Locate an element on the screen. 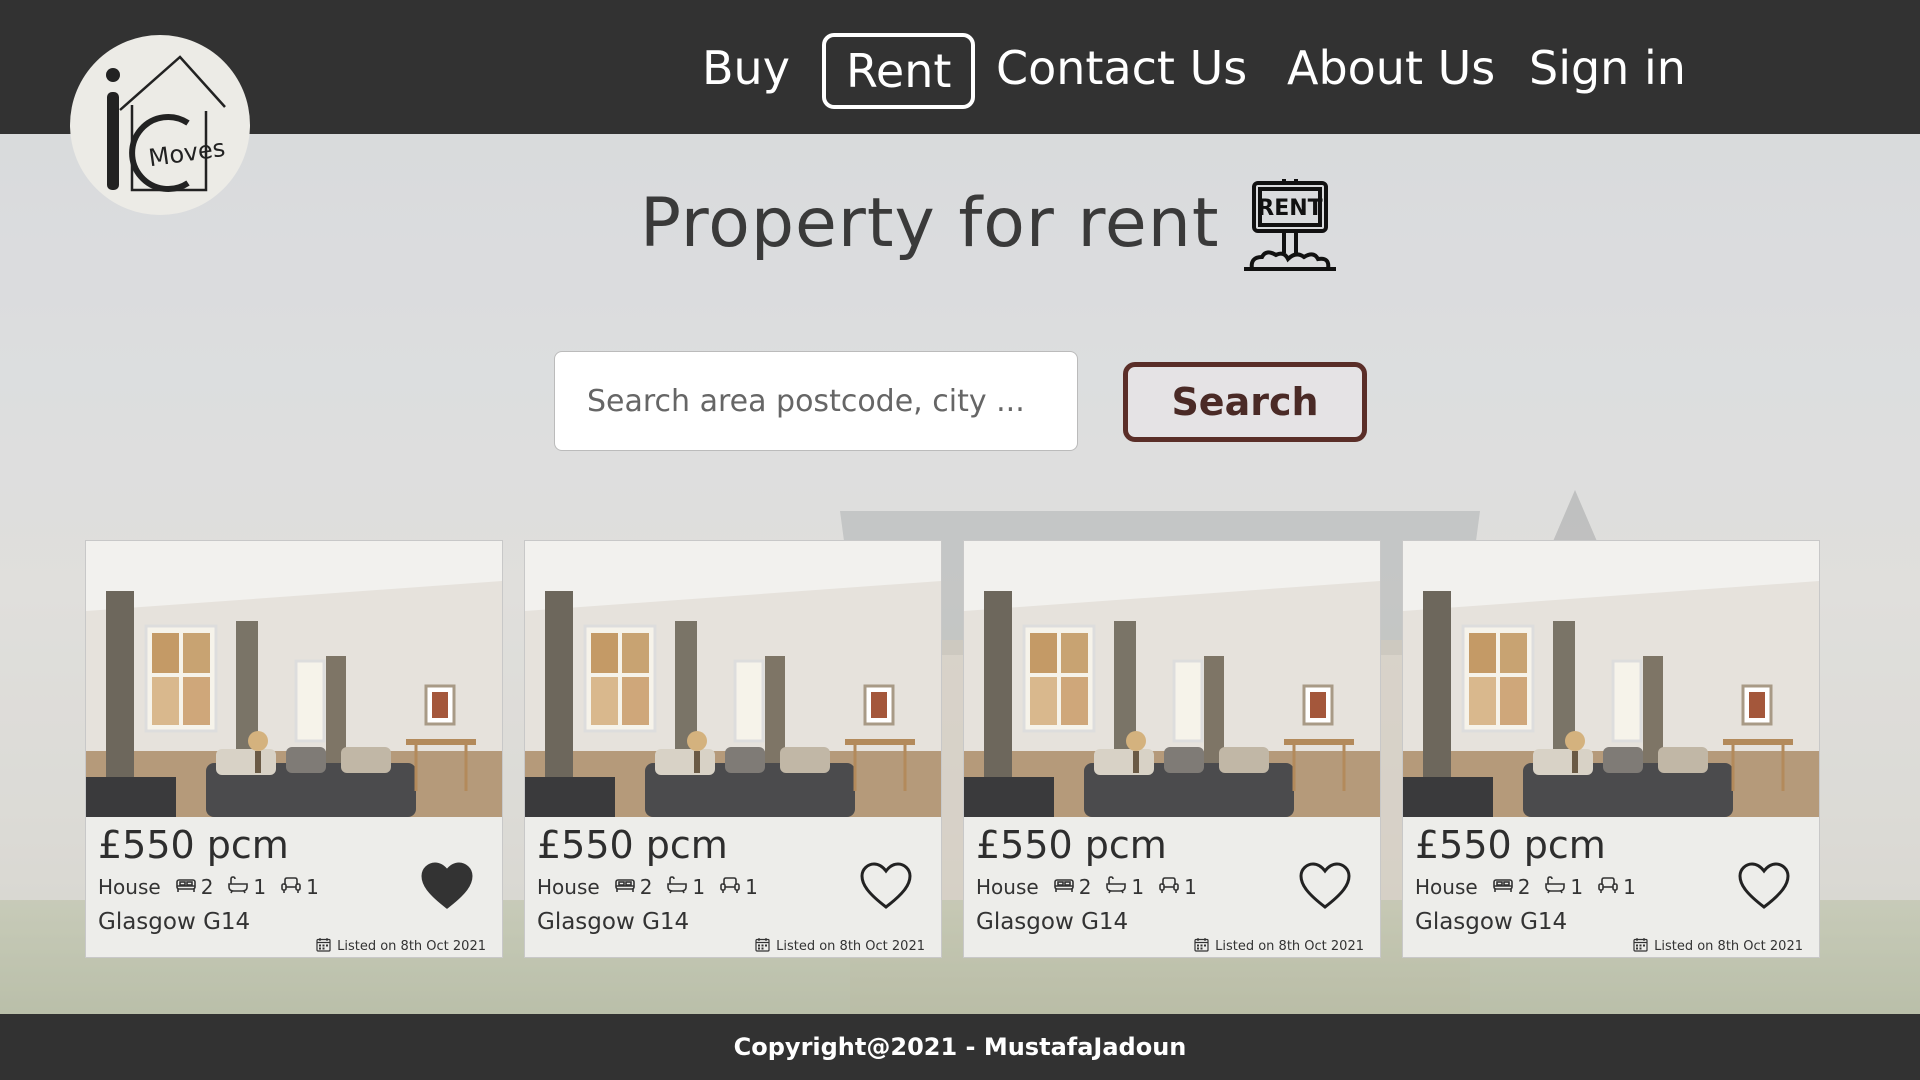 The image size is (1920, 1080). nav-about-us: About Us is located at coordinates (1391, 68).